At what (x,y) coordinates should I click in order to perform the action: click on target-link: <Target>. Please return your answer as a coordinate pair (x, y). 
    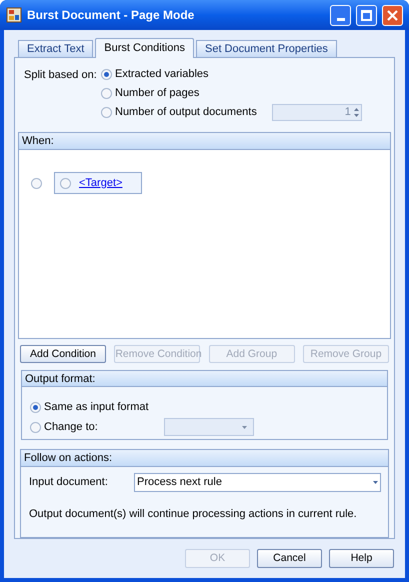
    Looking at the image, I should click on (100, 183).